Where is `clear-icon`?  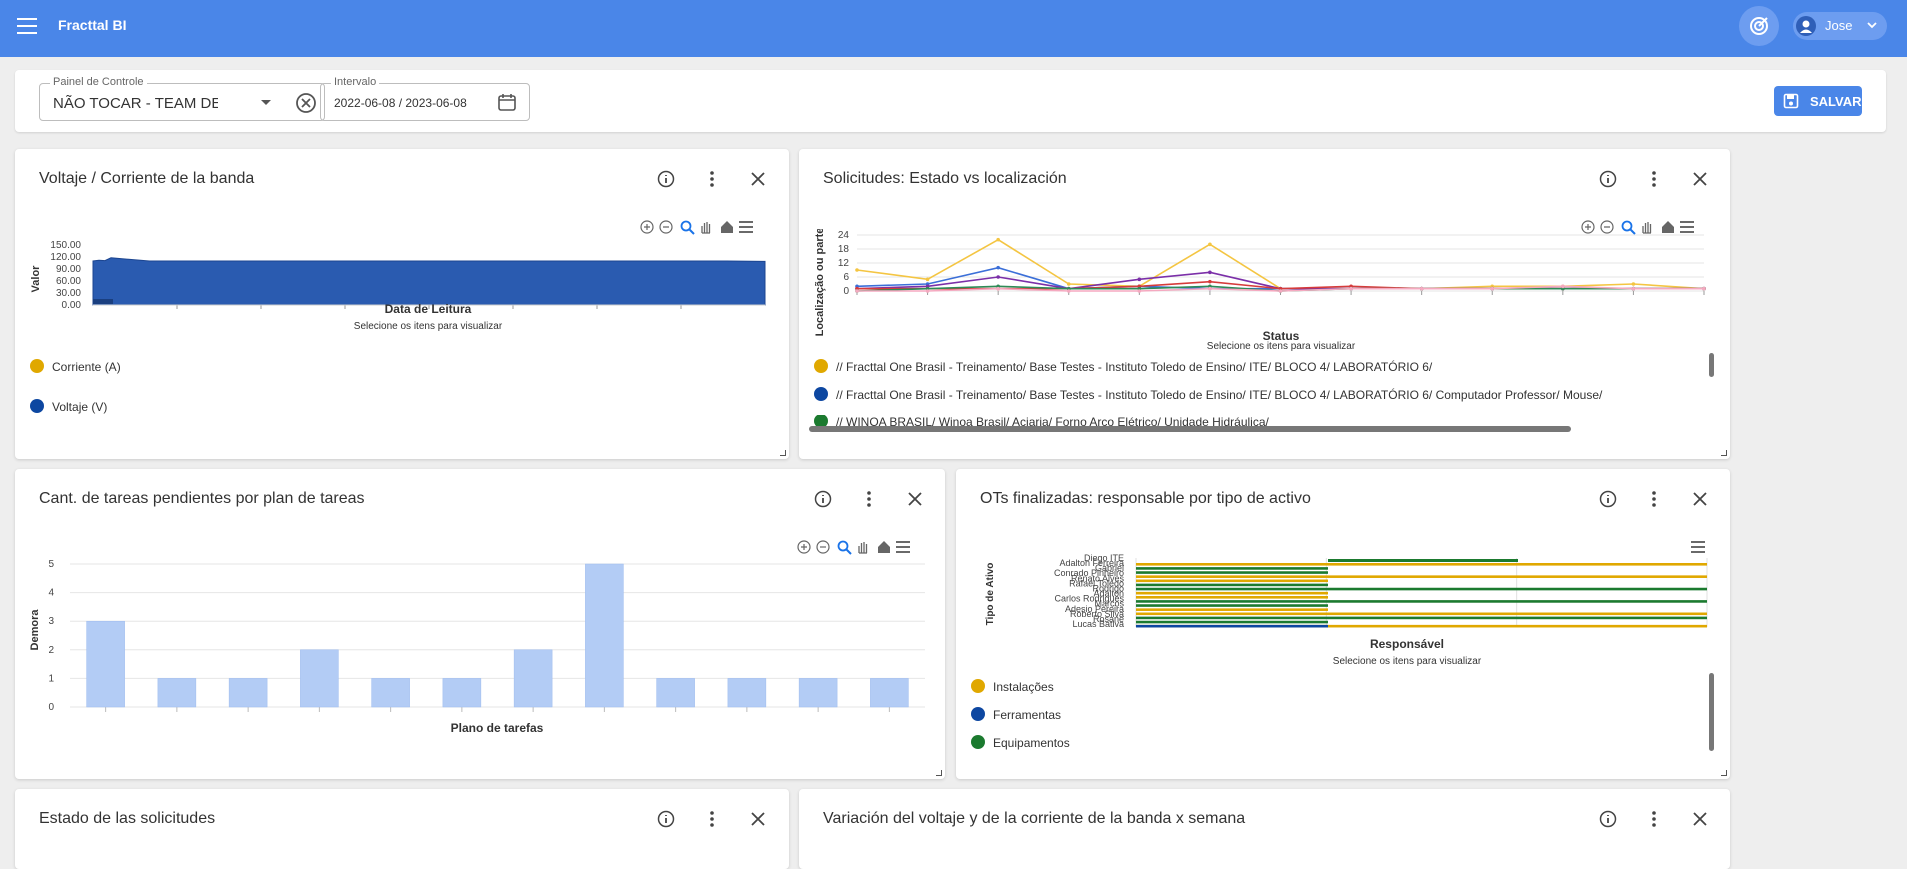 clear-icon is located at coordinates (306, 103).